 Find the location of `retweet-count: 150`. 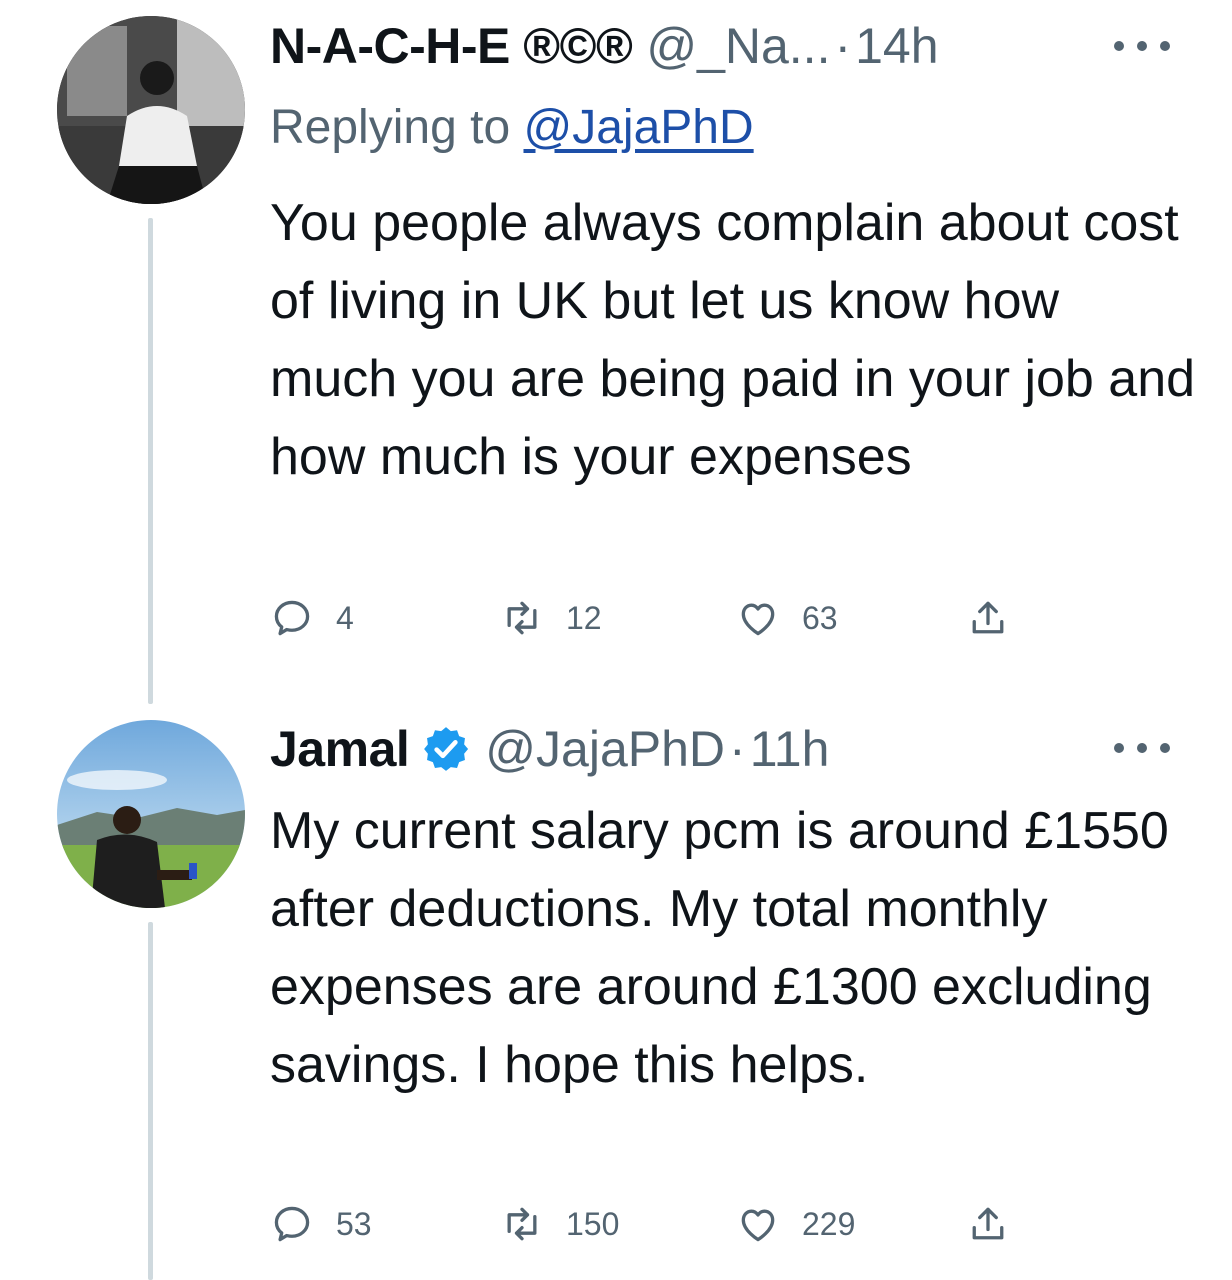

retweet-count: 150 is located at coordinates (593, 1223).